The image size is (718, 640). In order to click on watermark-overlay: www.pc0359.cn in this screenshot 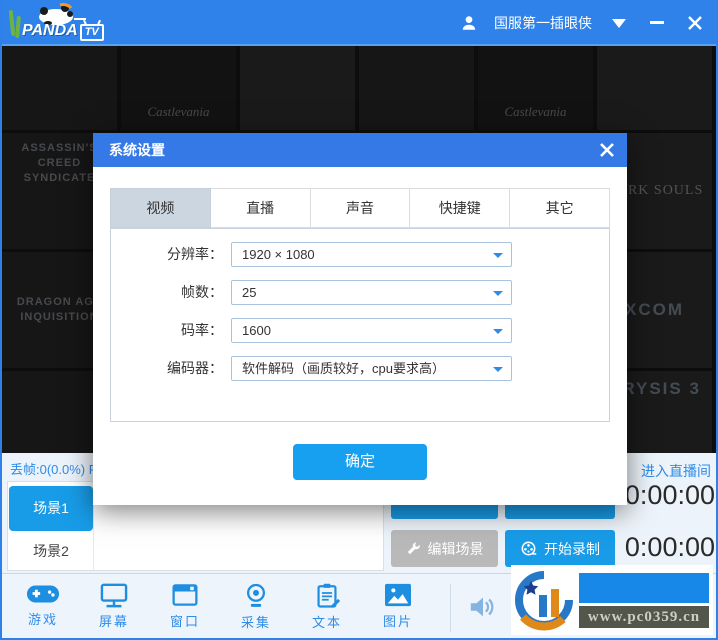, I will do `click(612, 600)`.